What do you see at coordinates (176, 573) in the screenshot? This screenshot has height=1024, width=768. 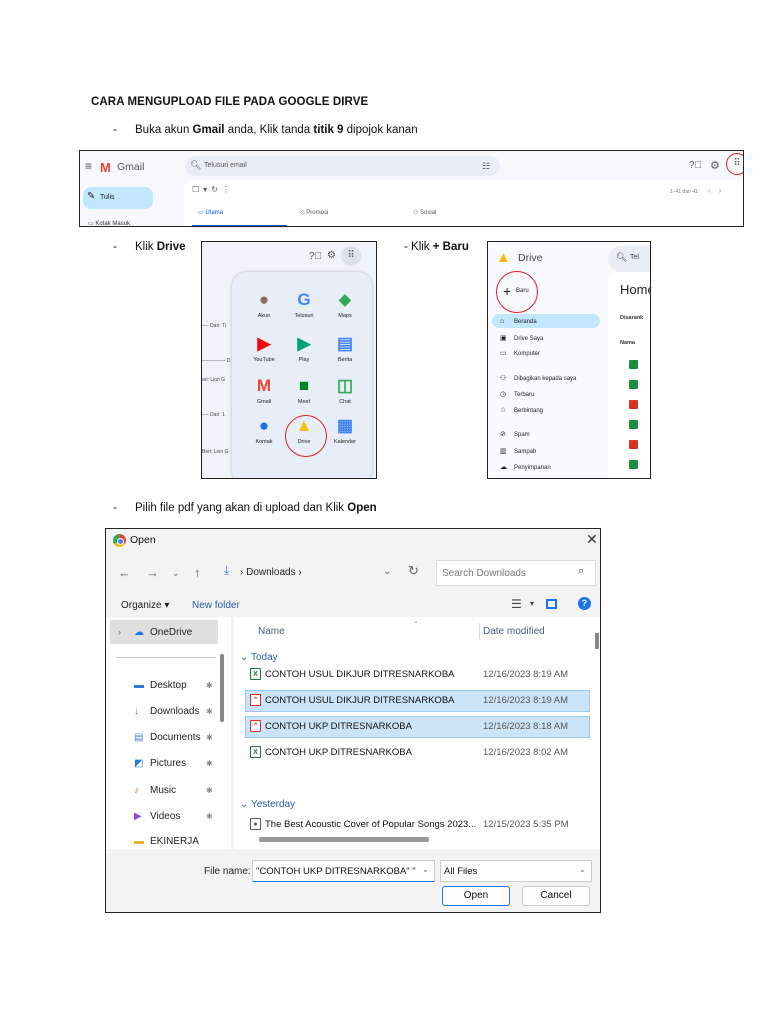 I see `recent-dropdown-icon: ⌄` at bounding box center [176, 573].